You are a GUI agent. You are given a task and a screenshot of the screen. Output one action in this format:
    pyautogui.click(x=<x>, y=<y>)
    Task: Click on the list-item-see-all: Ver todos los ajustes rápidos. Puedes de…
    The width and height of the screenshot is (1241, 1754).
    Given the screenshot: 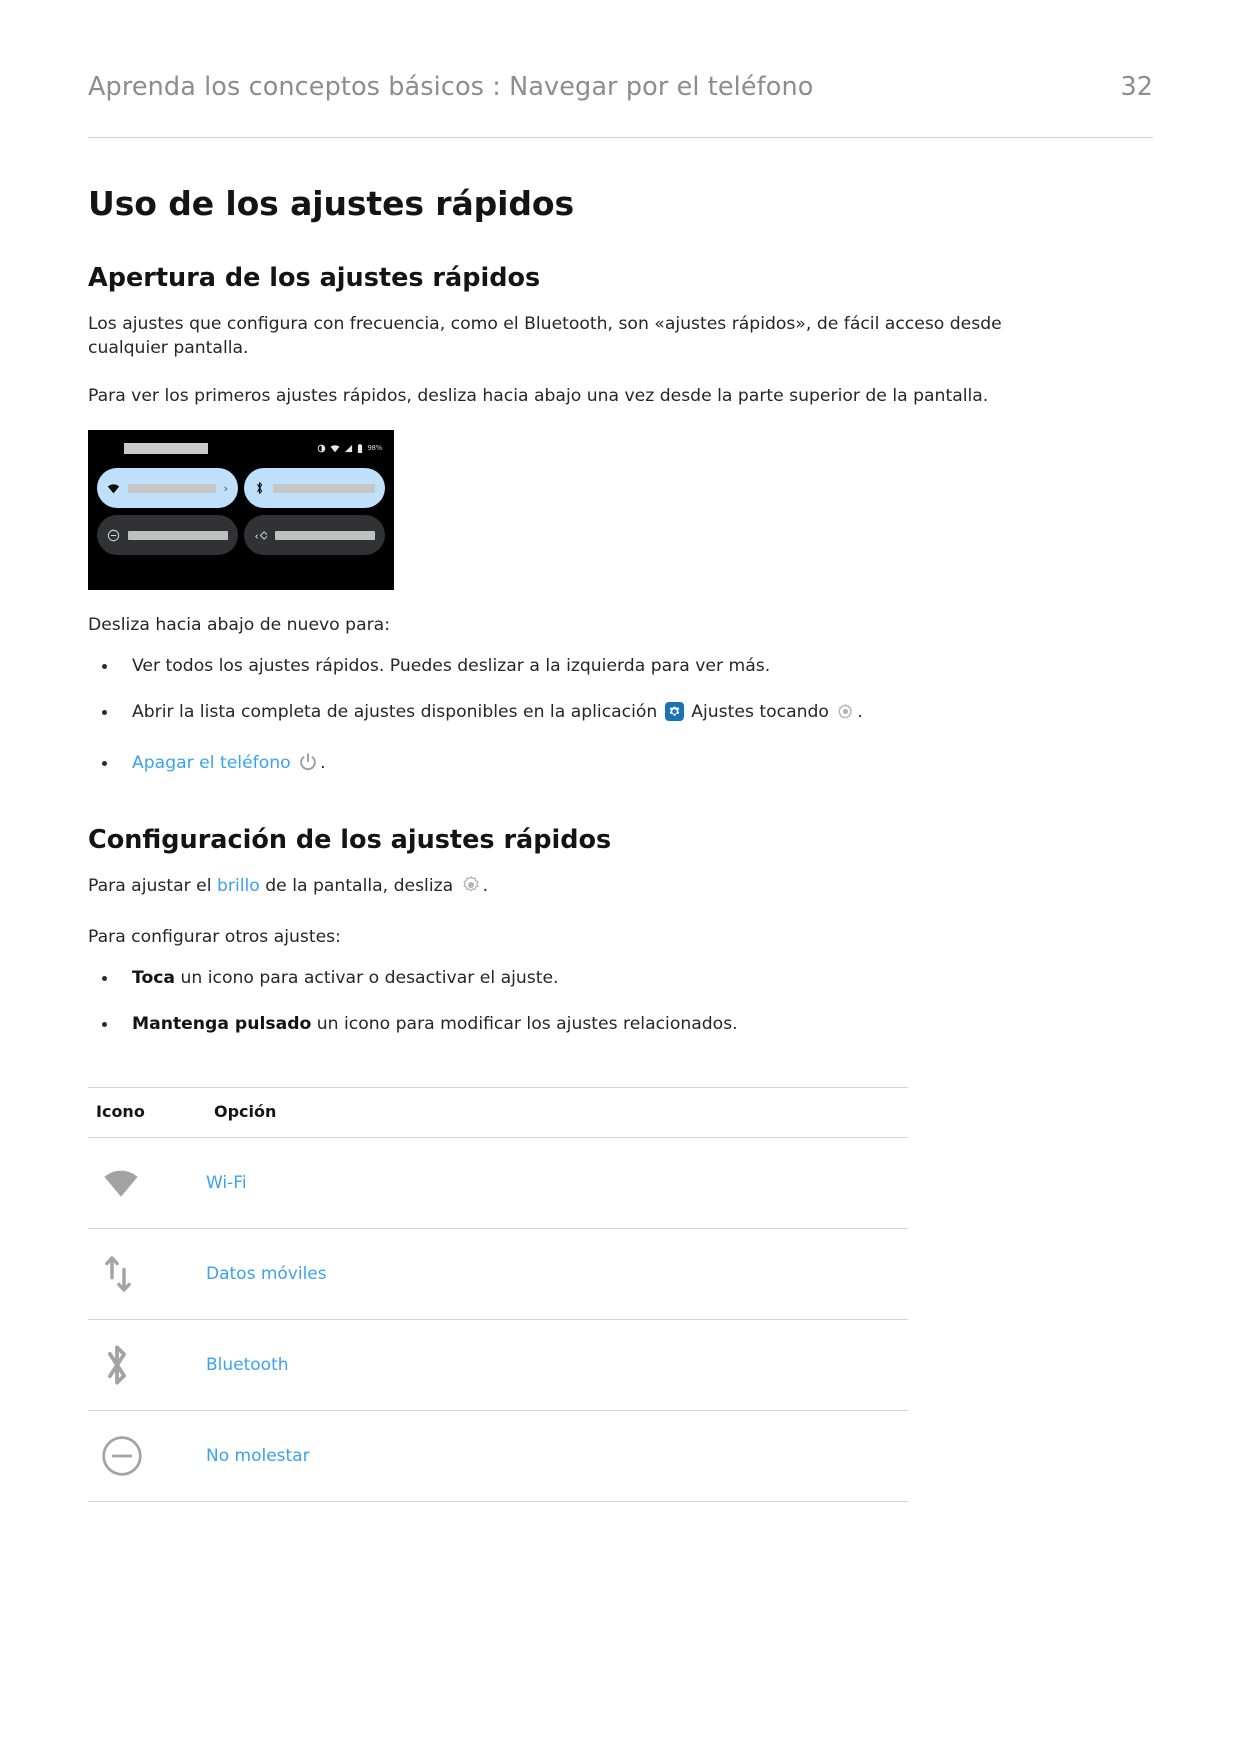 What is the action you would take?
    pyautogui.click(x=620, y=666)
    